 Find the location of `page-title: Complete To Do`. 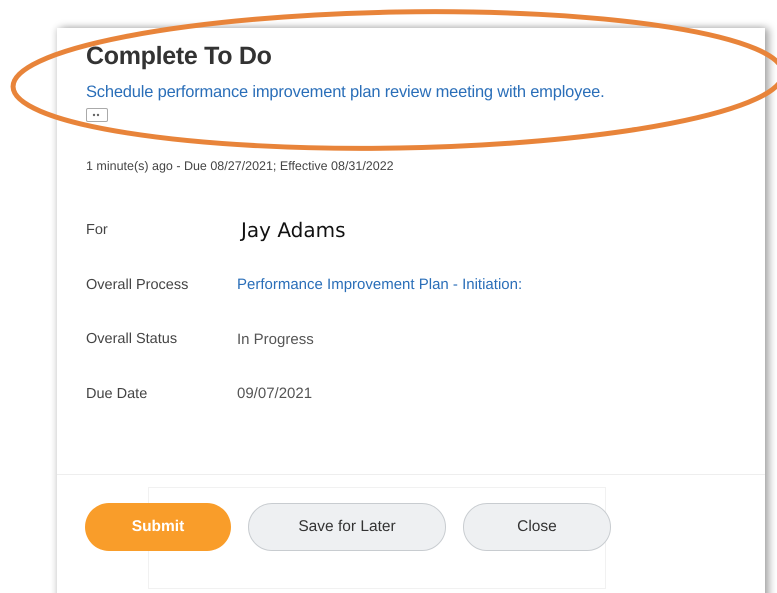

page-title: Complete To Do is located at coordinates (179, 56).